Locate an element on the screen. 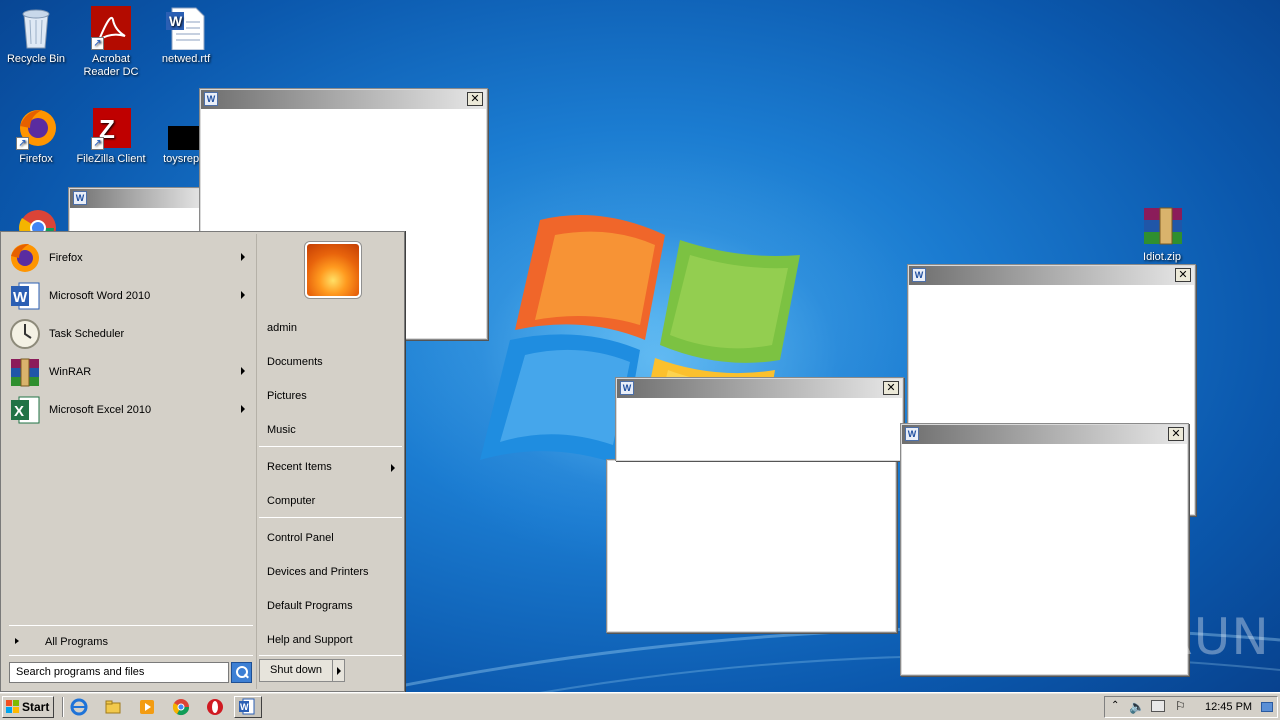 This screenshot has height=720, width=1280. word-taskbar-button: W is located at coordinates (248, 707).